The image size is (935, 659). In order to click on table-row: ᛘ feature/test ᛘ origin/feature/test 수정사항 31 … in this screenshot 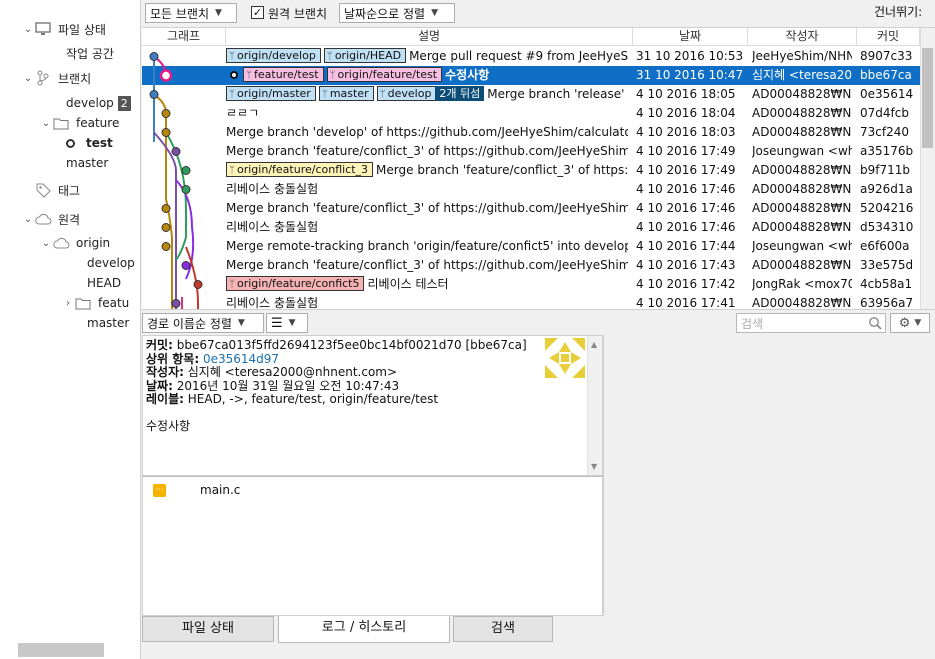, I will do `click(531, 75)`.